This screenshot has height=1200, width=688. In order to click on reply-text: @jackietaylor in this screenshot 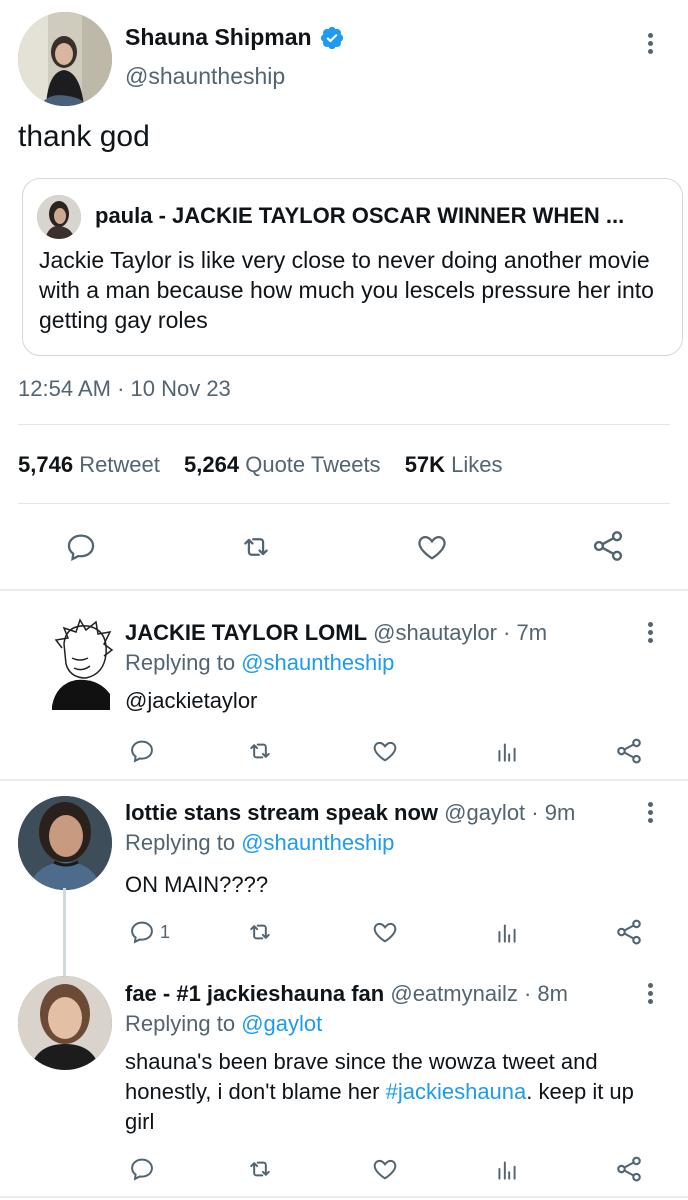, I will do `click(395, 701)`.